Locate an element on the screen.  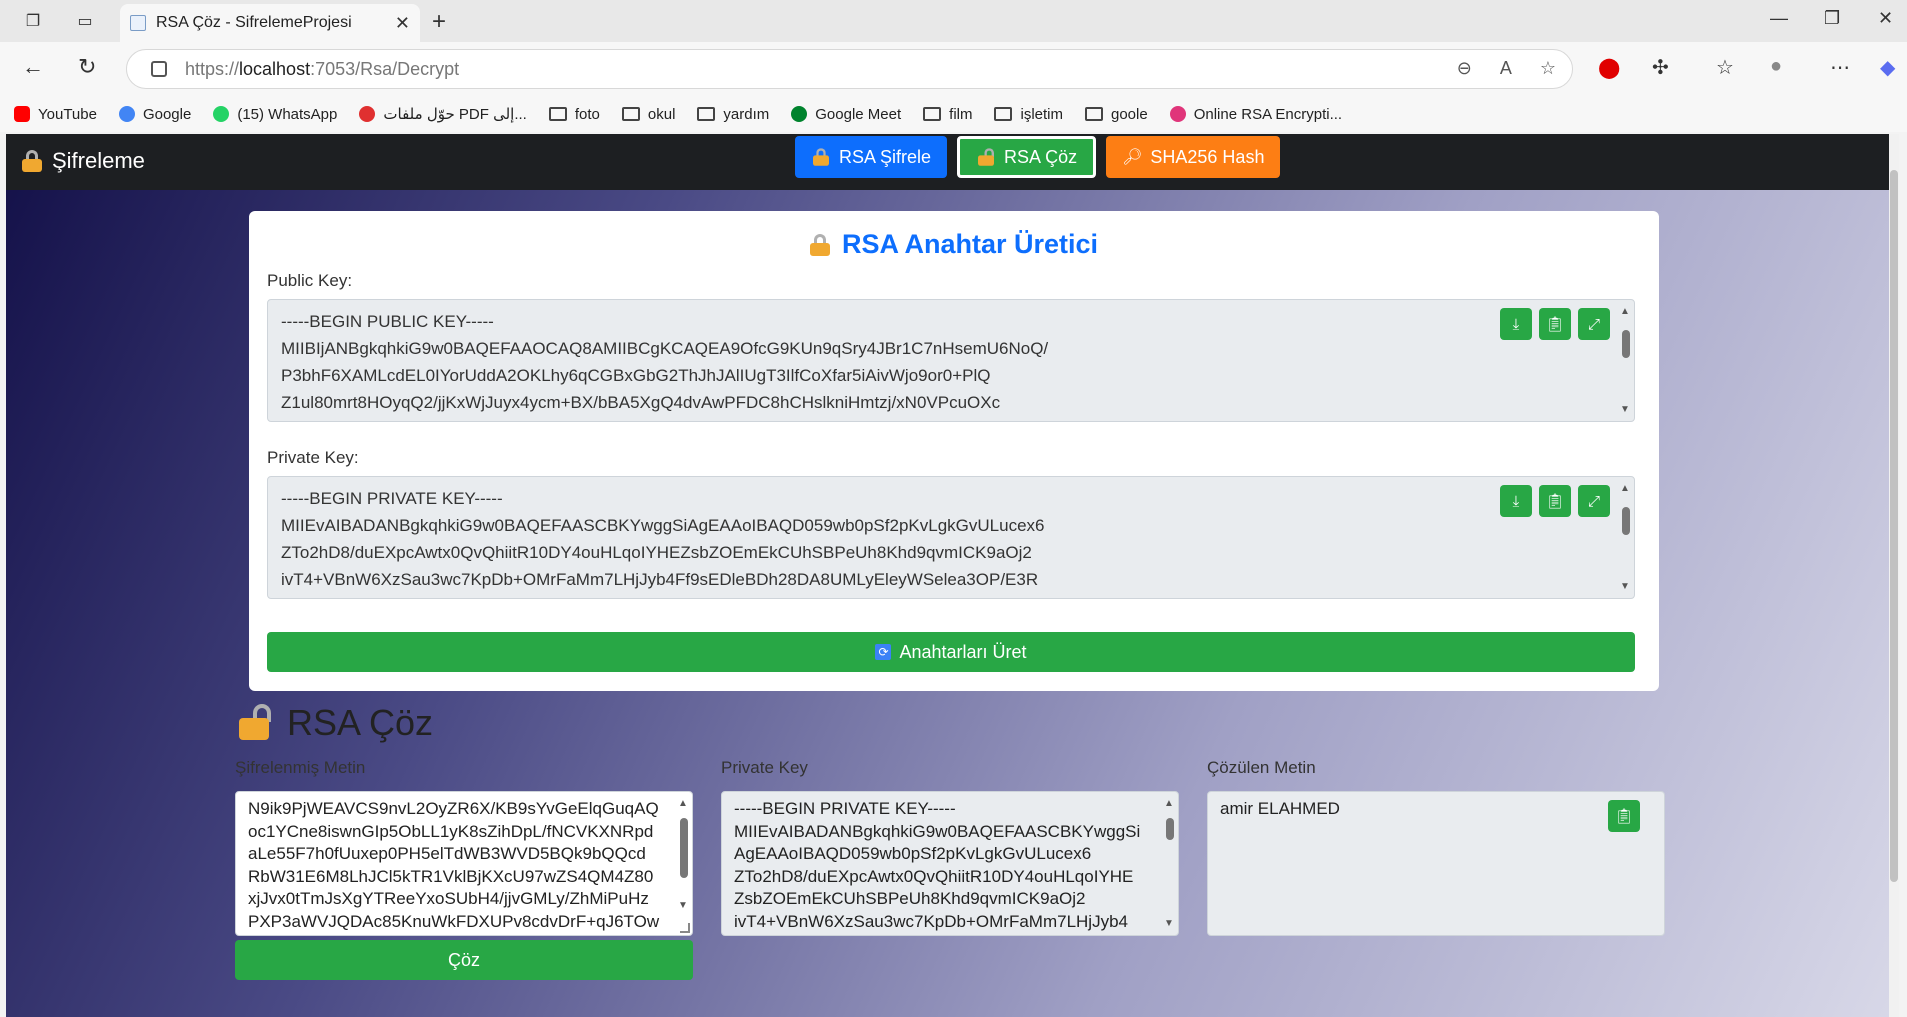
result-text: amir ELAHMED is located at coordinates (1280, 808).